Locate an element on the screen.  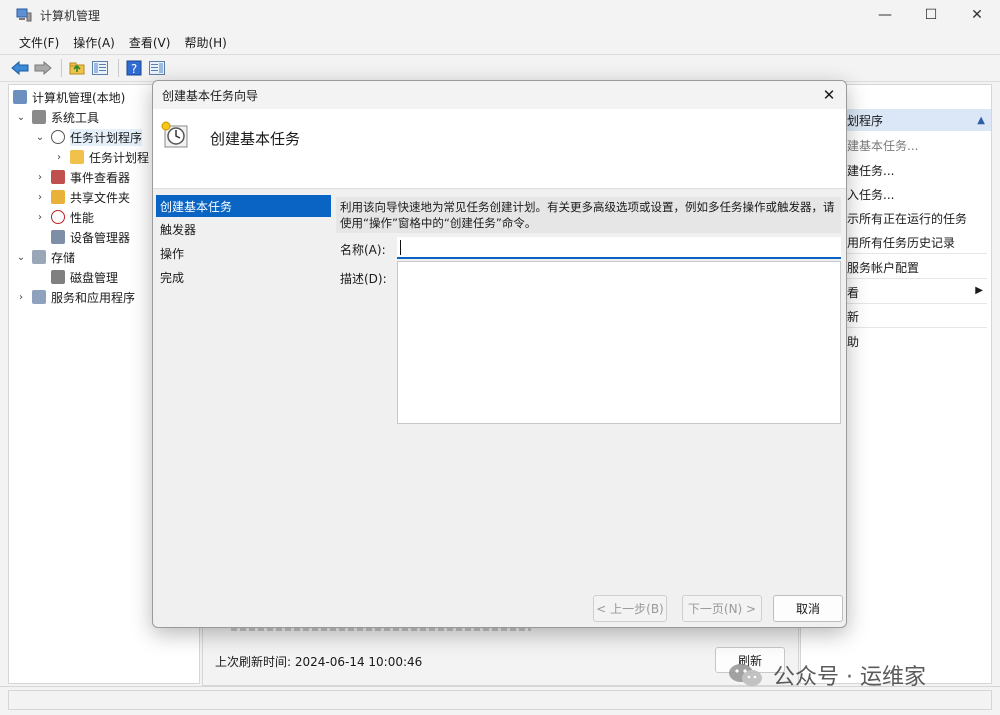
action-at-service-account: 服务帐户配置 is located at coordinates (883, 267).